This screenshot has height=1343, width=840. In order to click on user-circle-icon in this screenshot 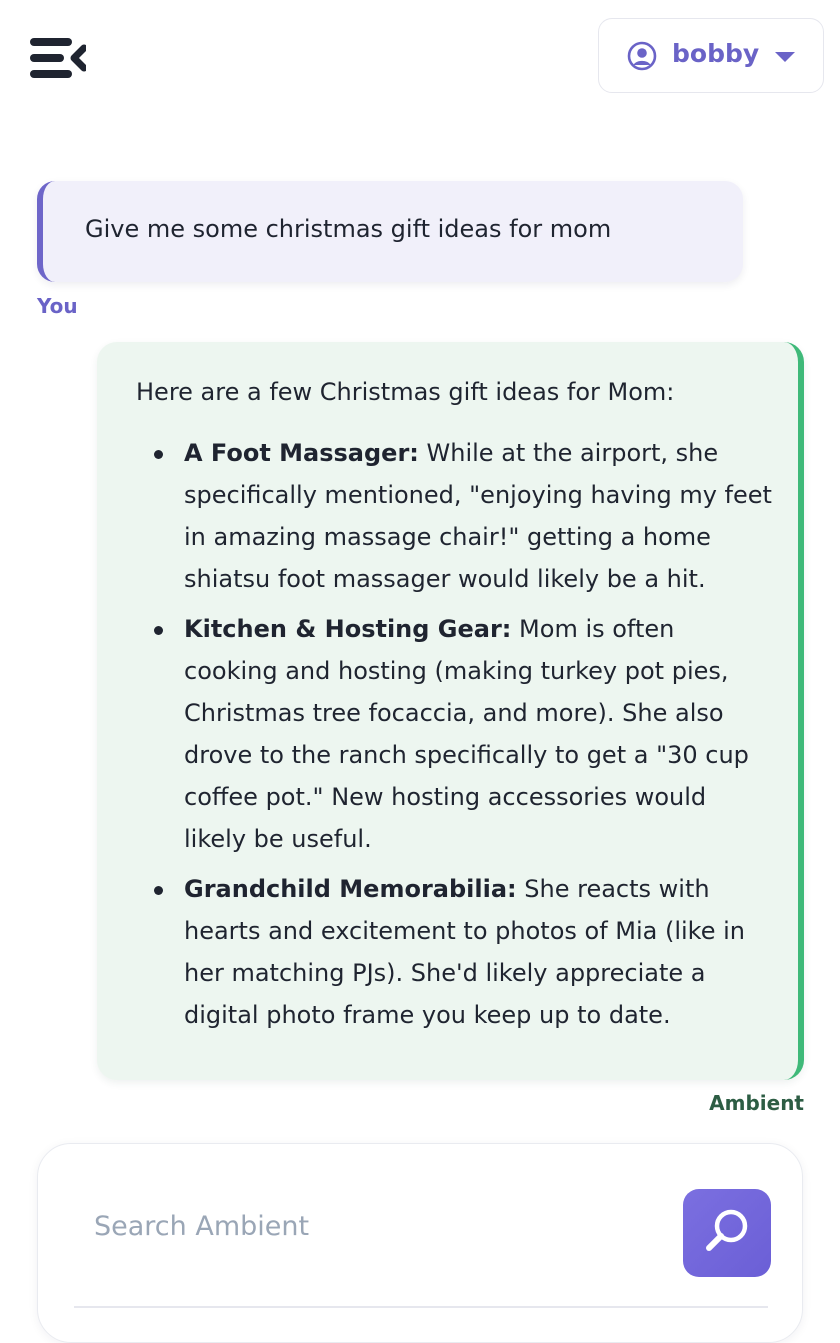, I will do `click(642, 56)`.